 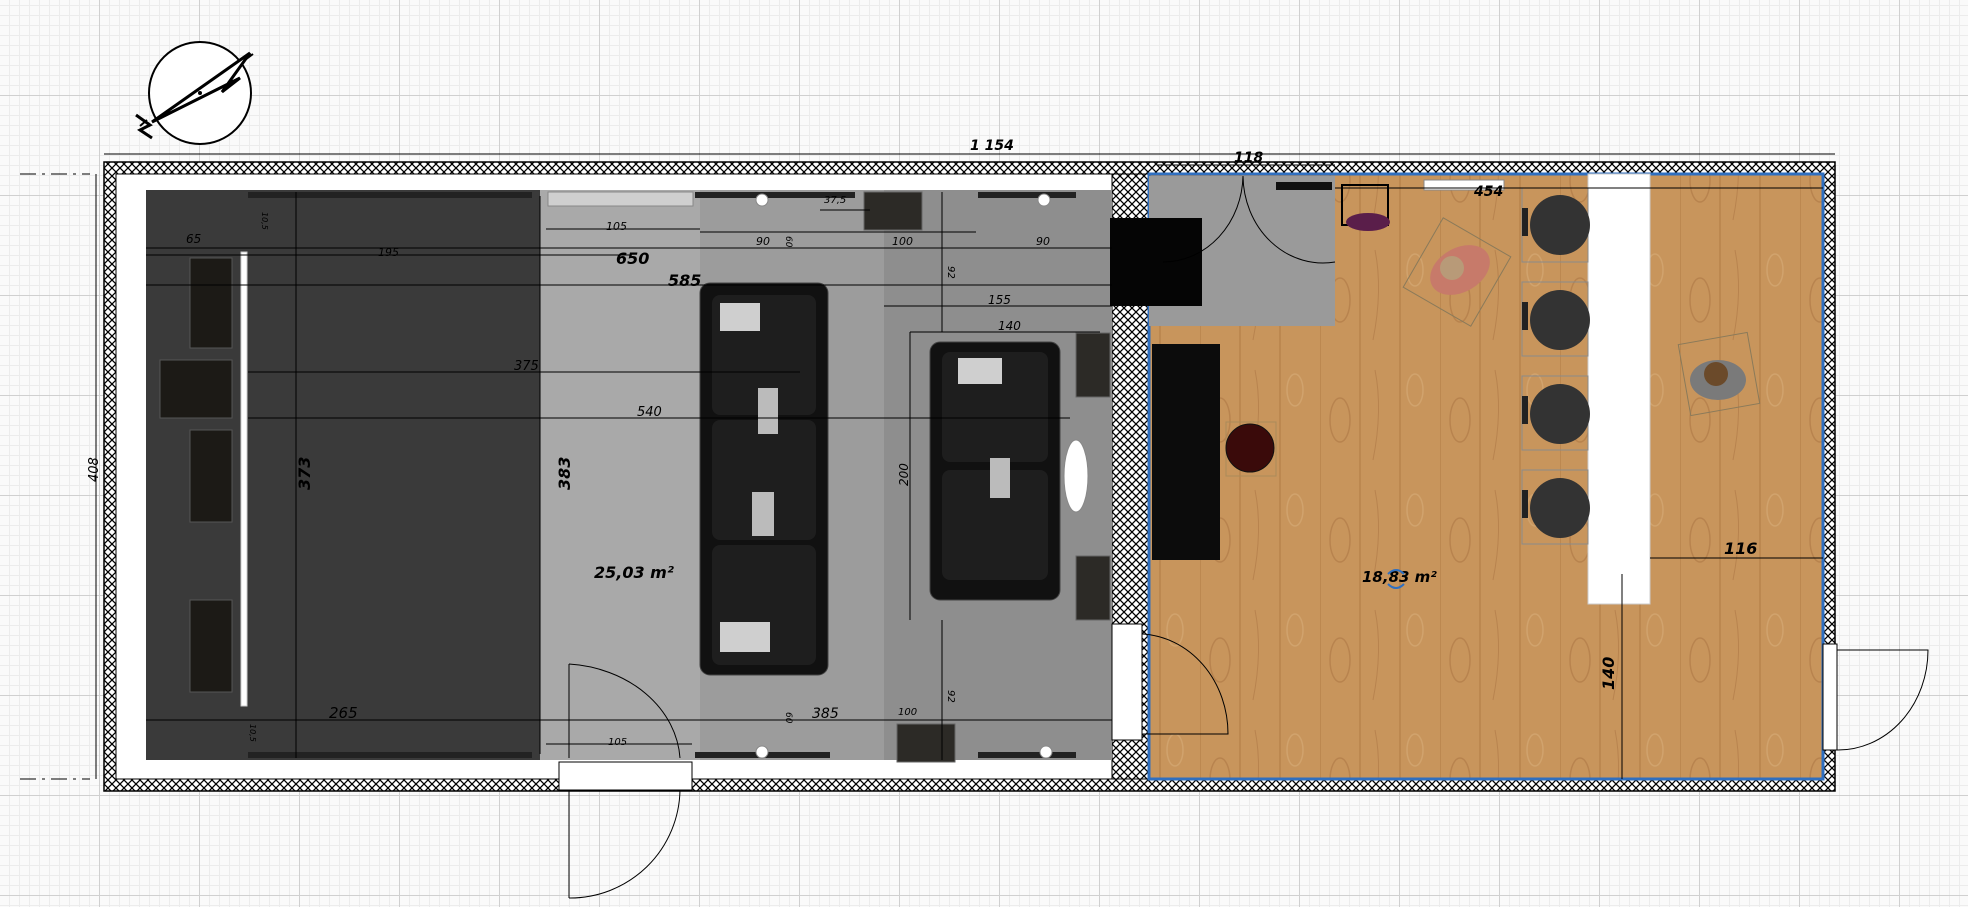 What do you see at coordinates (1488, 192) in the screenshot?
I see `dim-454: 454` at bounding box center [1488, 192].